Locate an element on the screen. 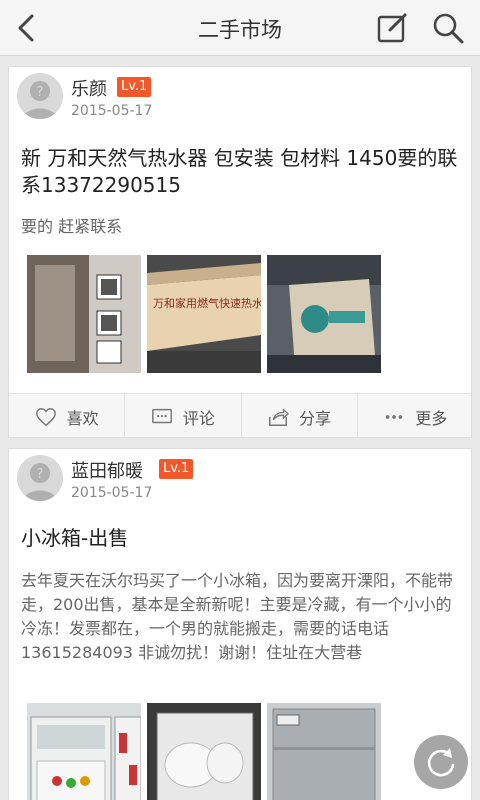  post-body: 要的 赶紧联系 is located at coordinates (72, 226).